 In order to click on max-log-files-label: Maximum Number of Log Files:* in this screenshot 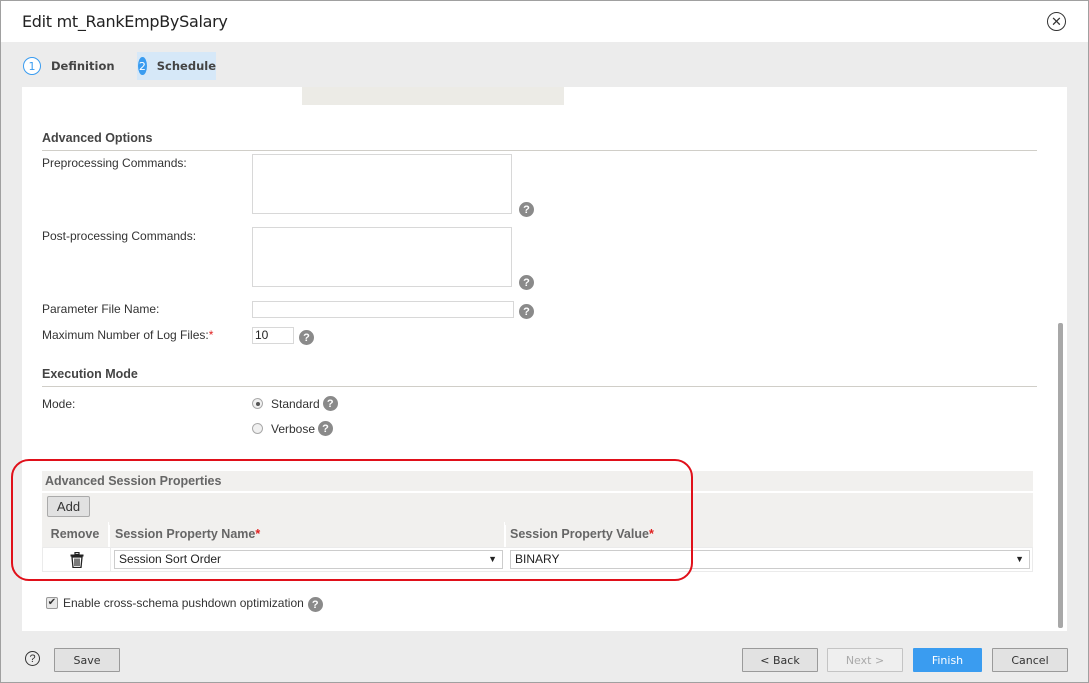, I will do `click(128, 335)`.